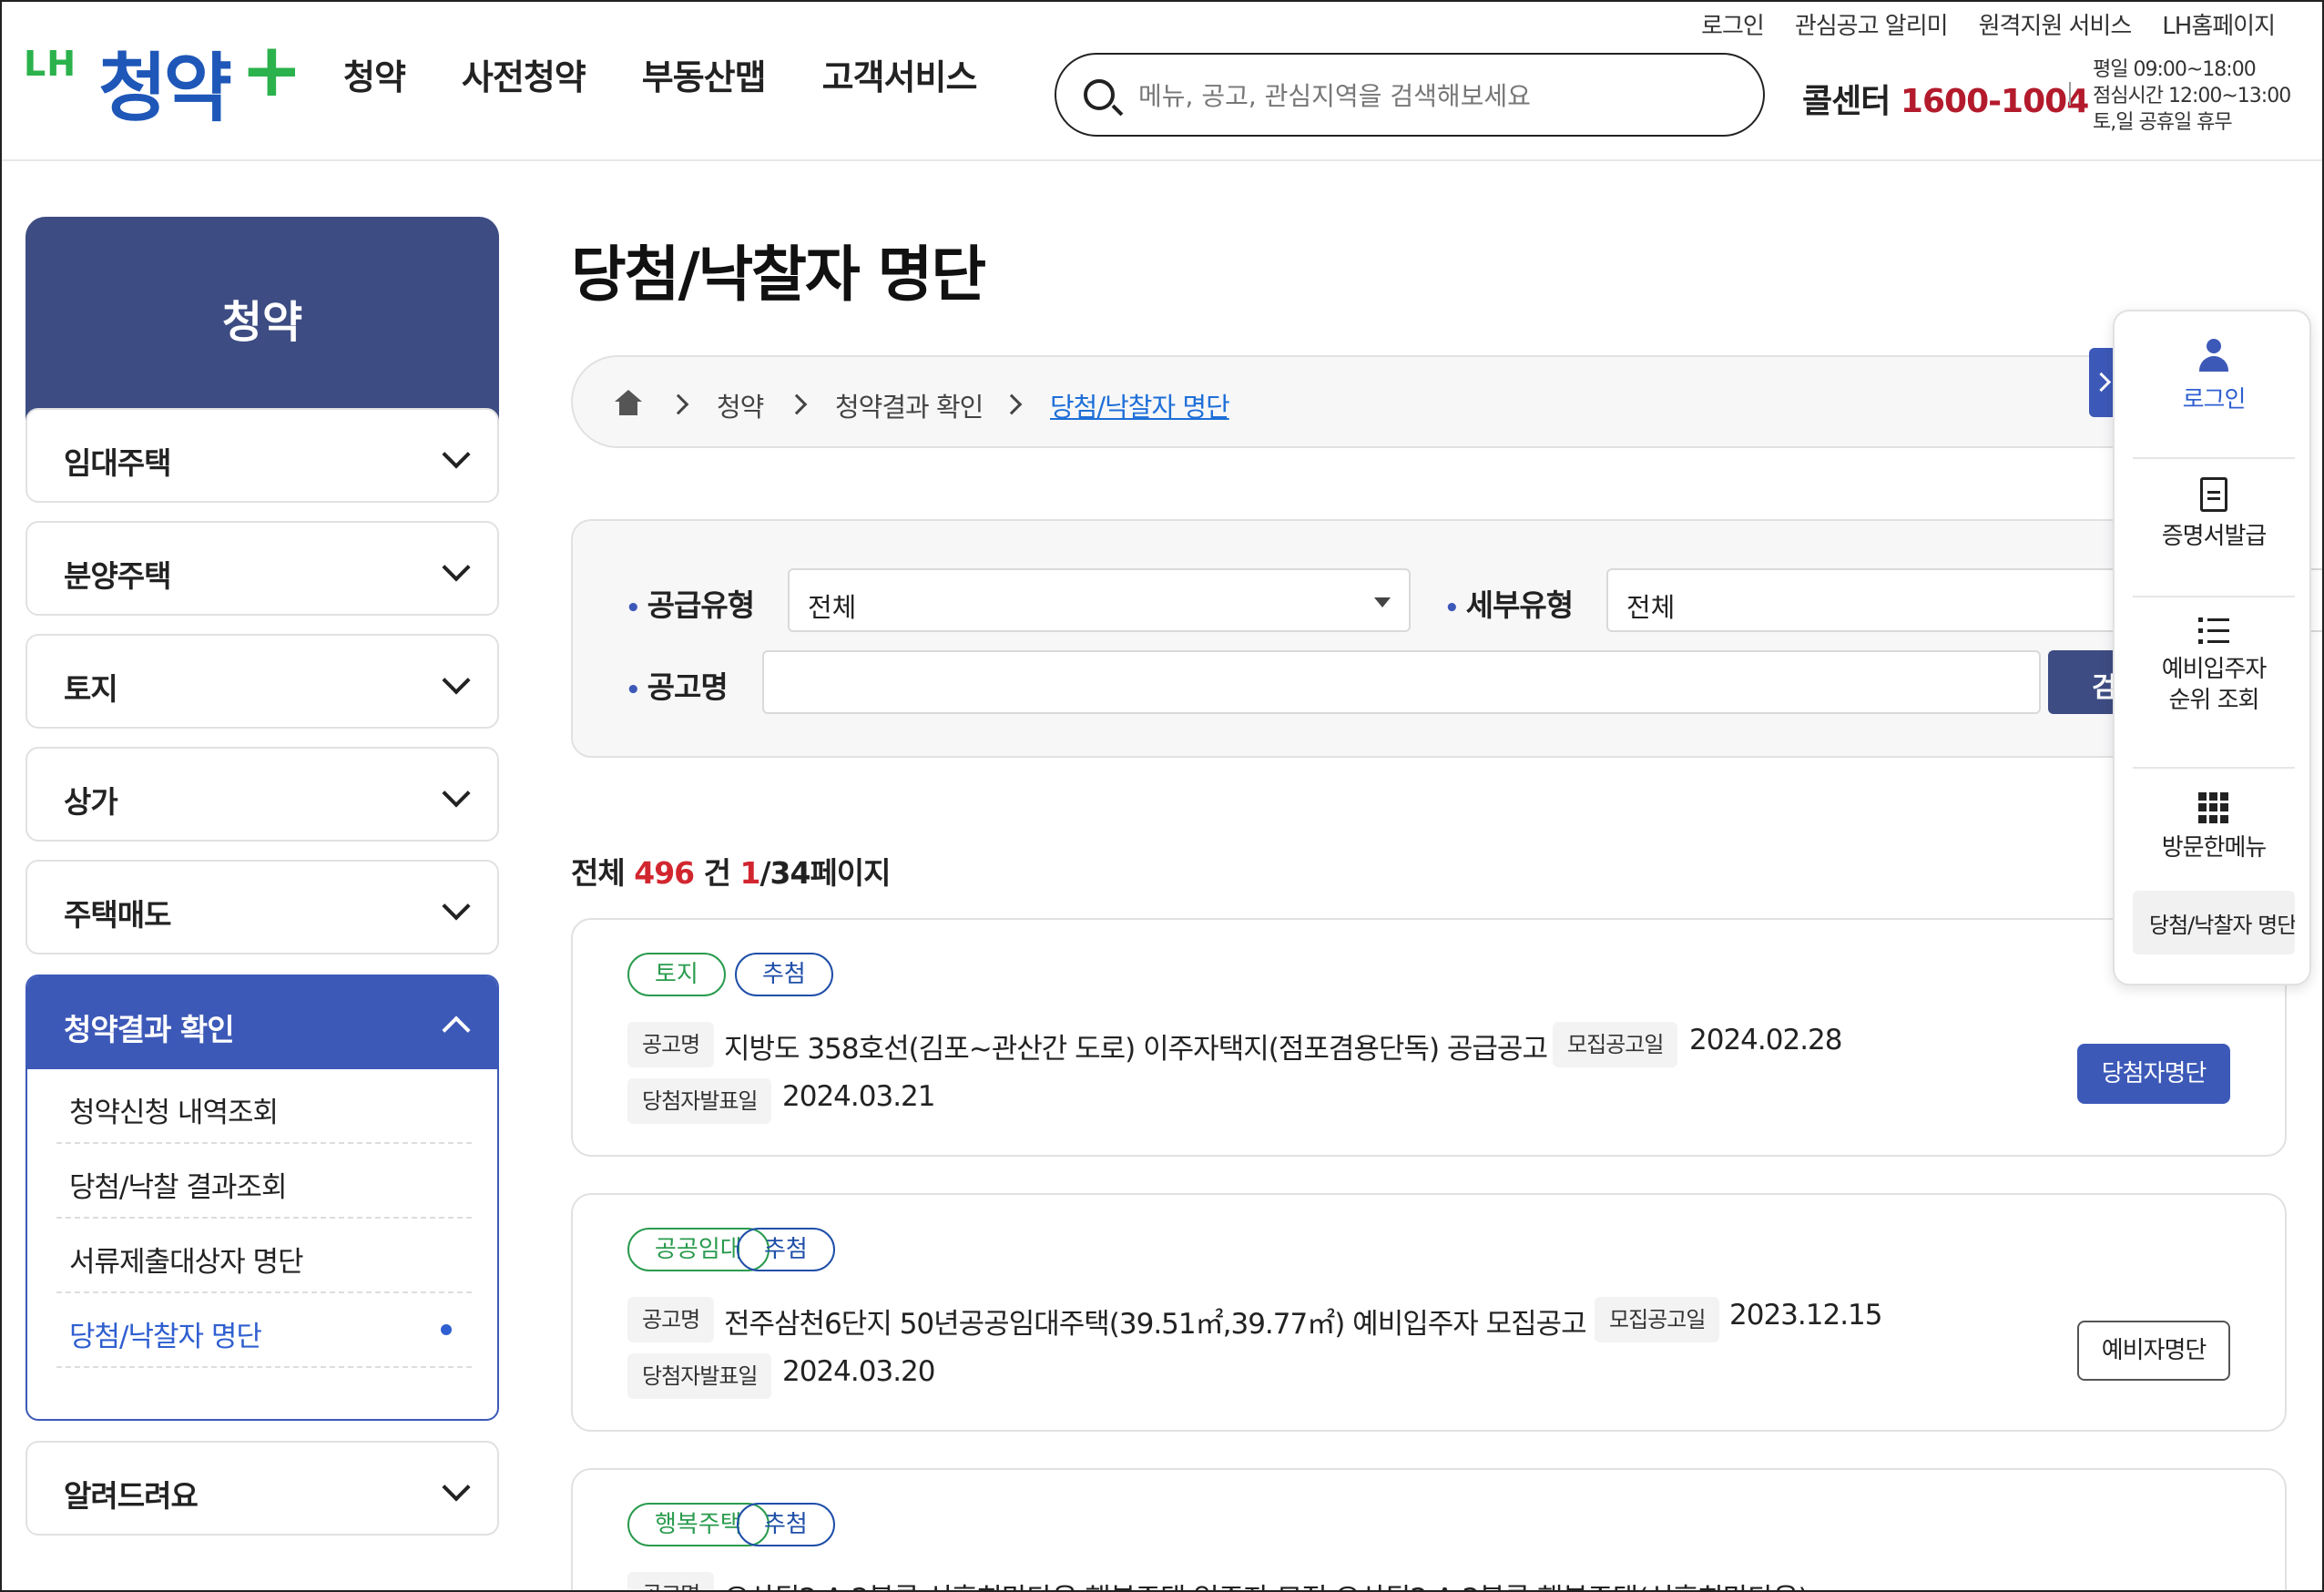 The width and height of the screenshot is (2324, 1592). I want to click on page-suffix: /34페이지, so click(825, 873).